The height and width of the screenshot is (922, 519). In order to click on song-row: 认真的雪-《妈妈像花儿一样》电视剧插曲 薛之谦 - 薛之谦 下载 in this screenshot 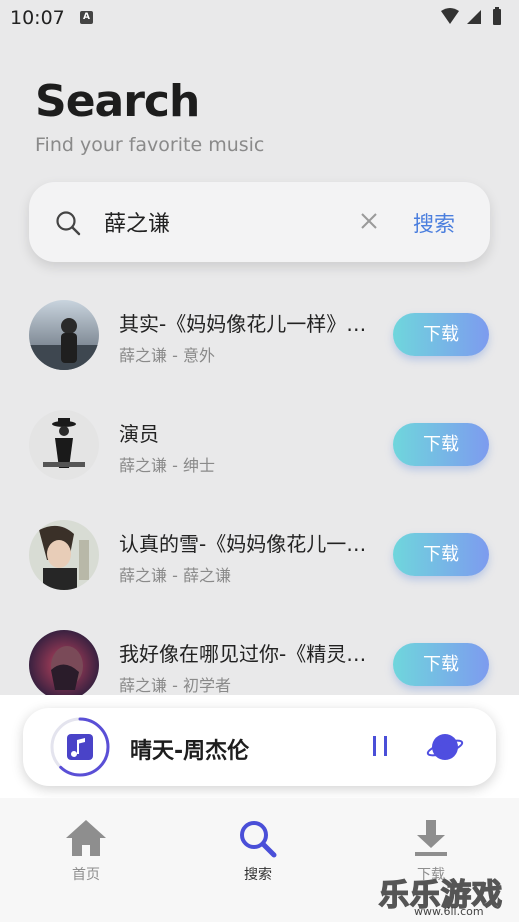, I will do `click(259, 550)`.